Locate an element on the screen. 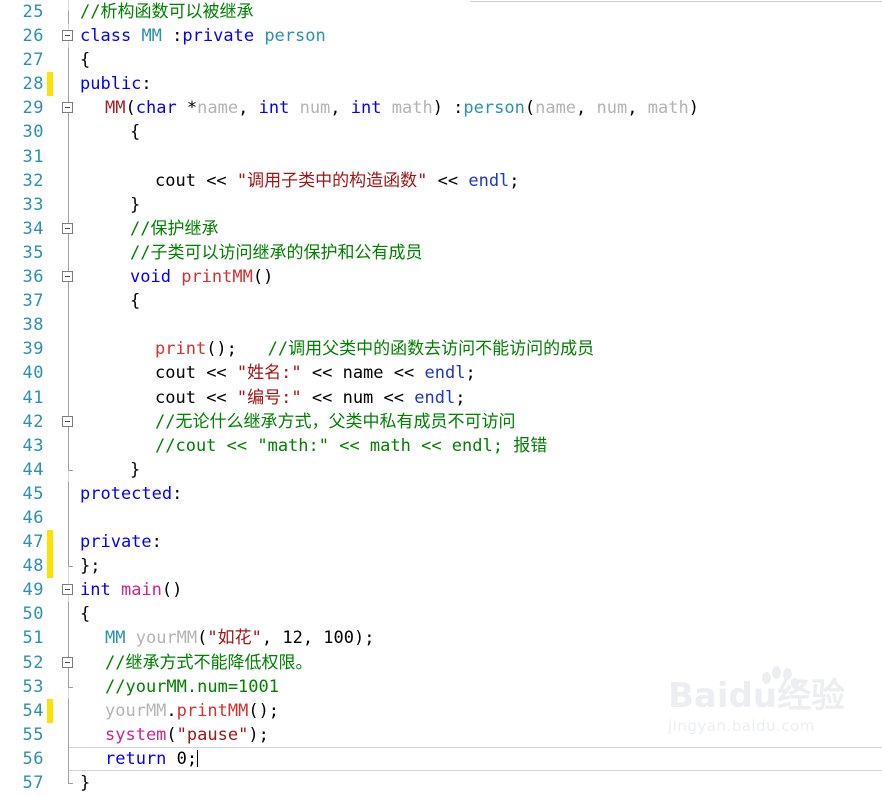  code-line-text: system("pause"); is located at coordinates (187, 735).